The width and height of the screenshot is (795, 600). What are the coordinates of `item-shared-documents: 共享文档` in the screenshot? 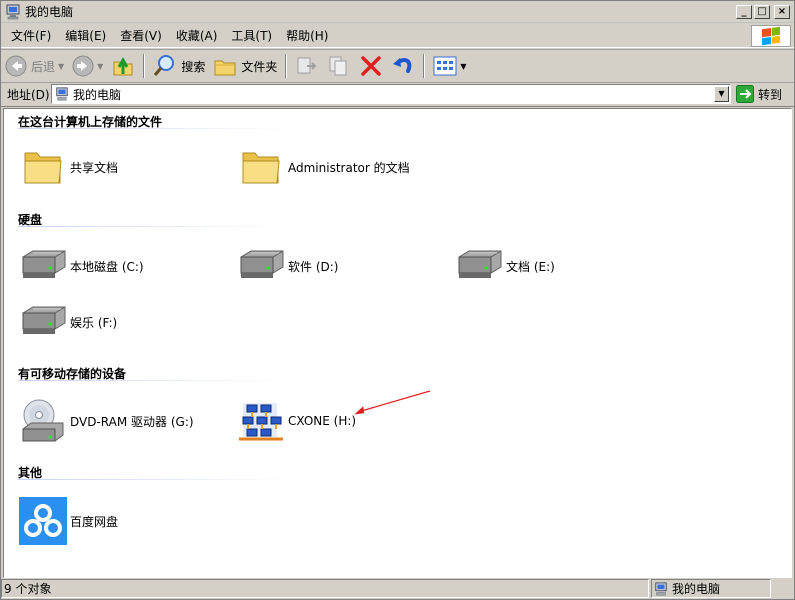 It's located at (68, 167).